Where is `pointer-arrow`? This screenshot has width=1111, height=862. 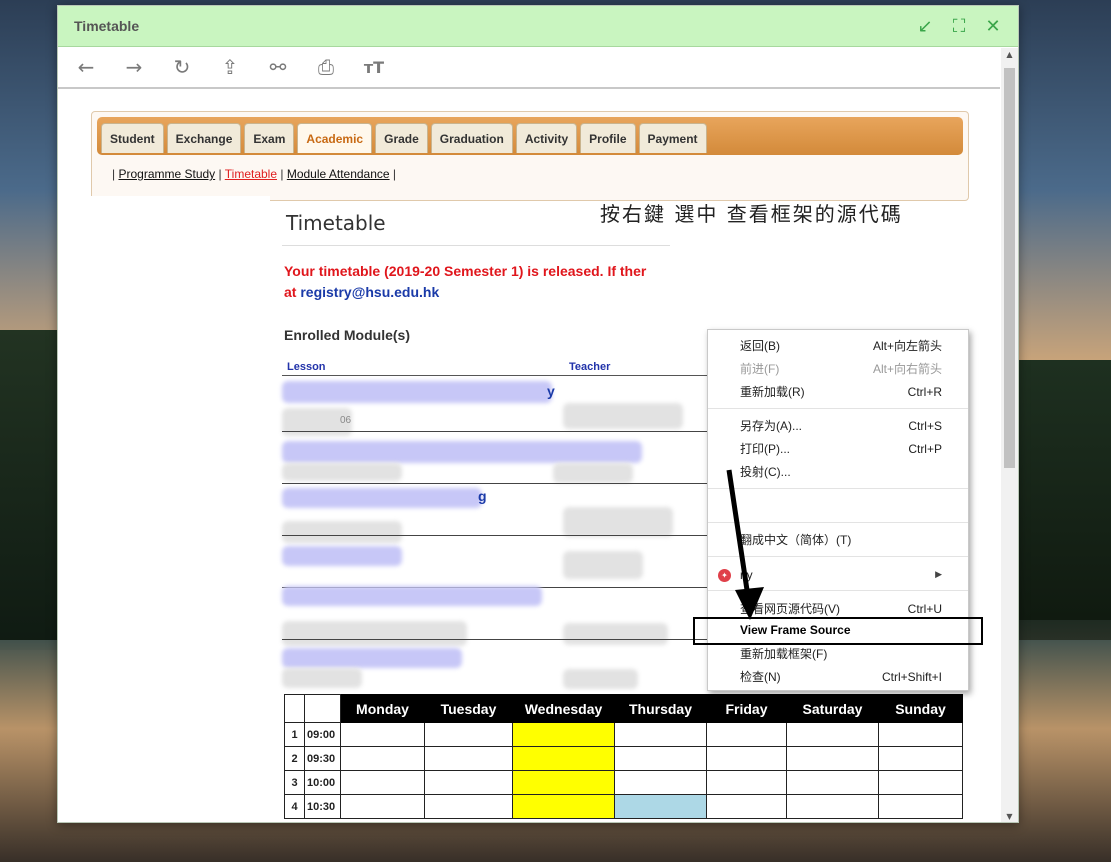
pointer-arrow is located at coordinates (745, 544).